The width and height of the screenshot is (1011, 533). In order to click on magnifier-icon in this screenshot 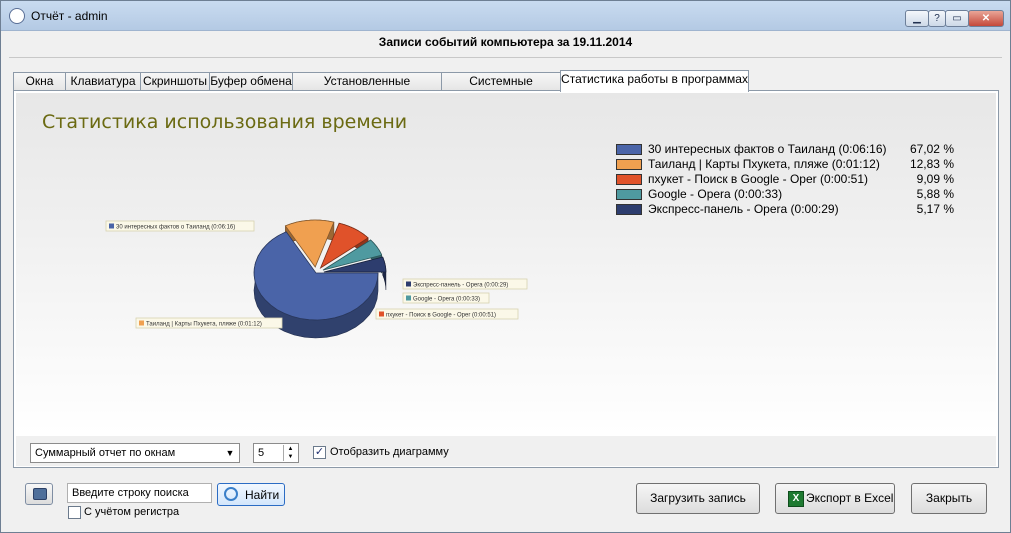, I will do `click(231, 494)`.